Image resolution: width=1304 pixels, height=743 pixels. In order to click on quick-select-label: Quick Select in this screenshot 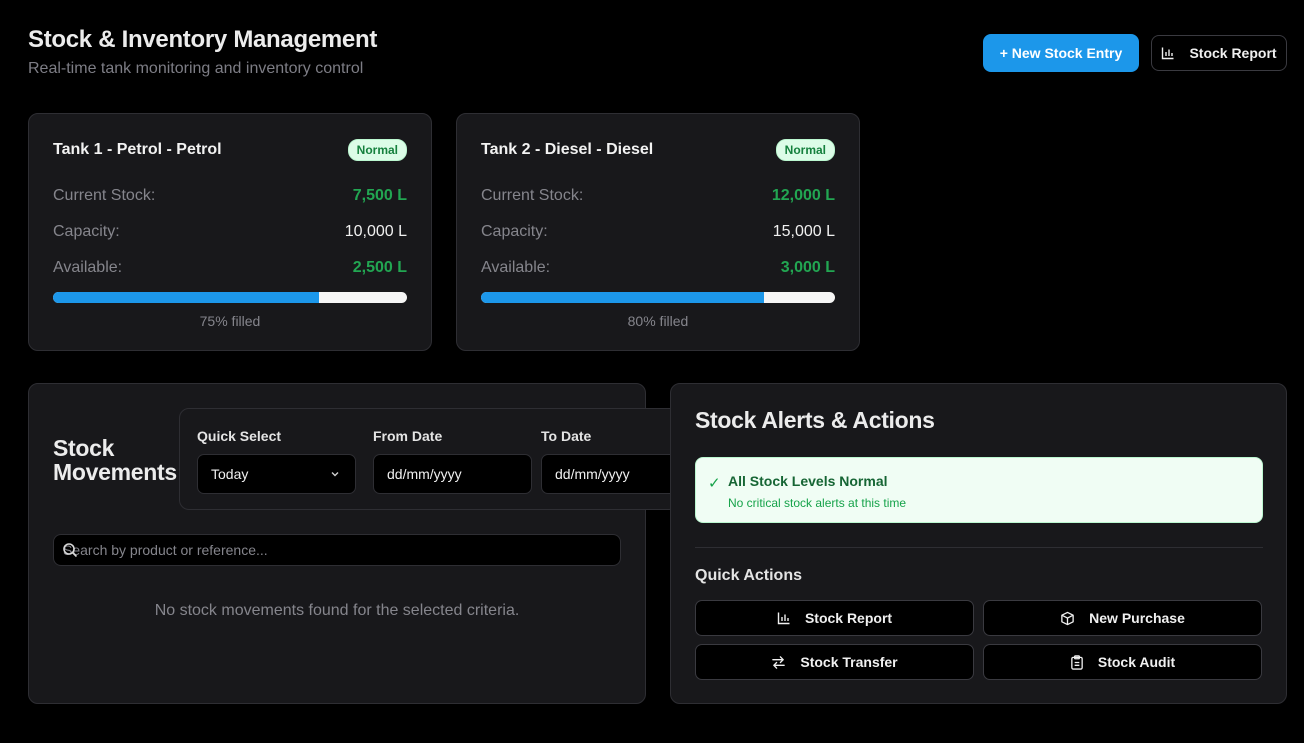, I will do `click(239, 436)`.